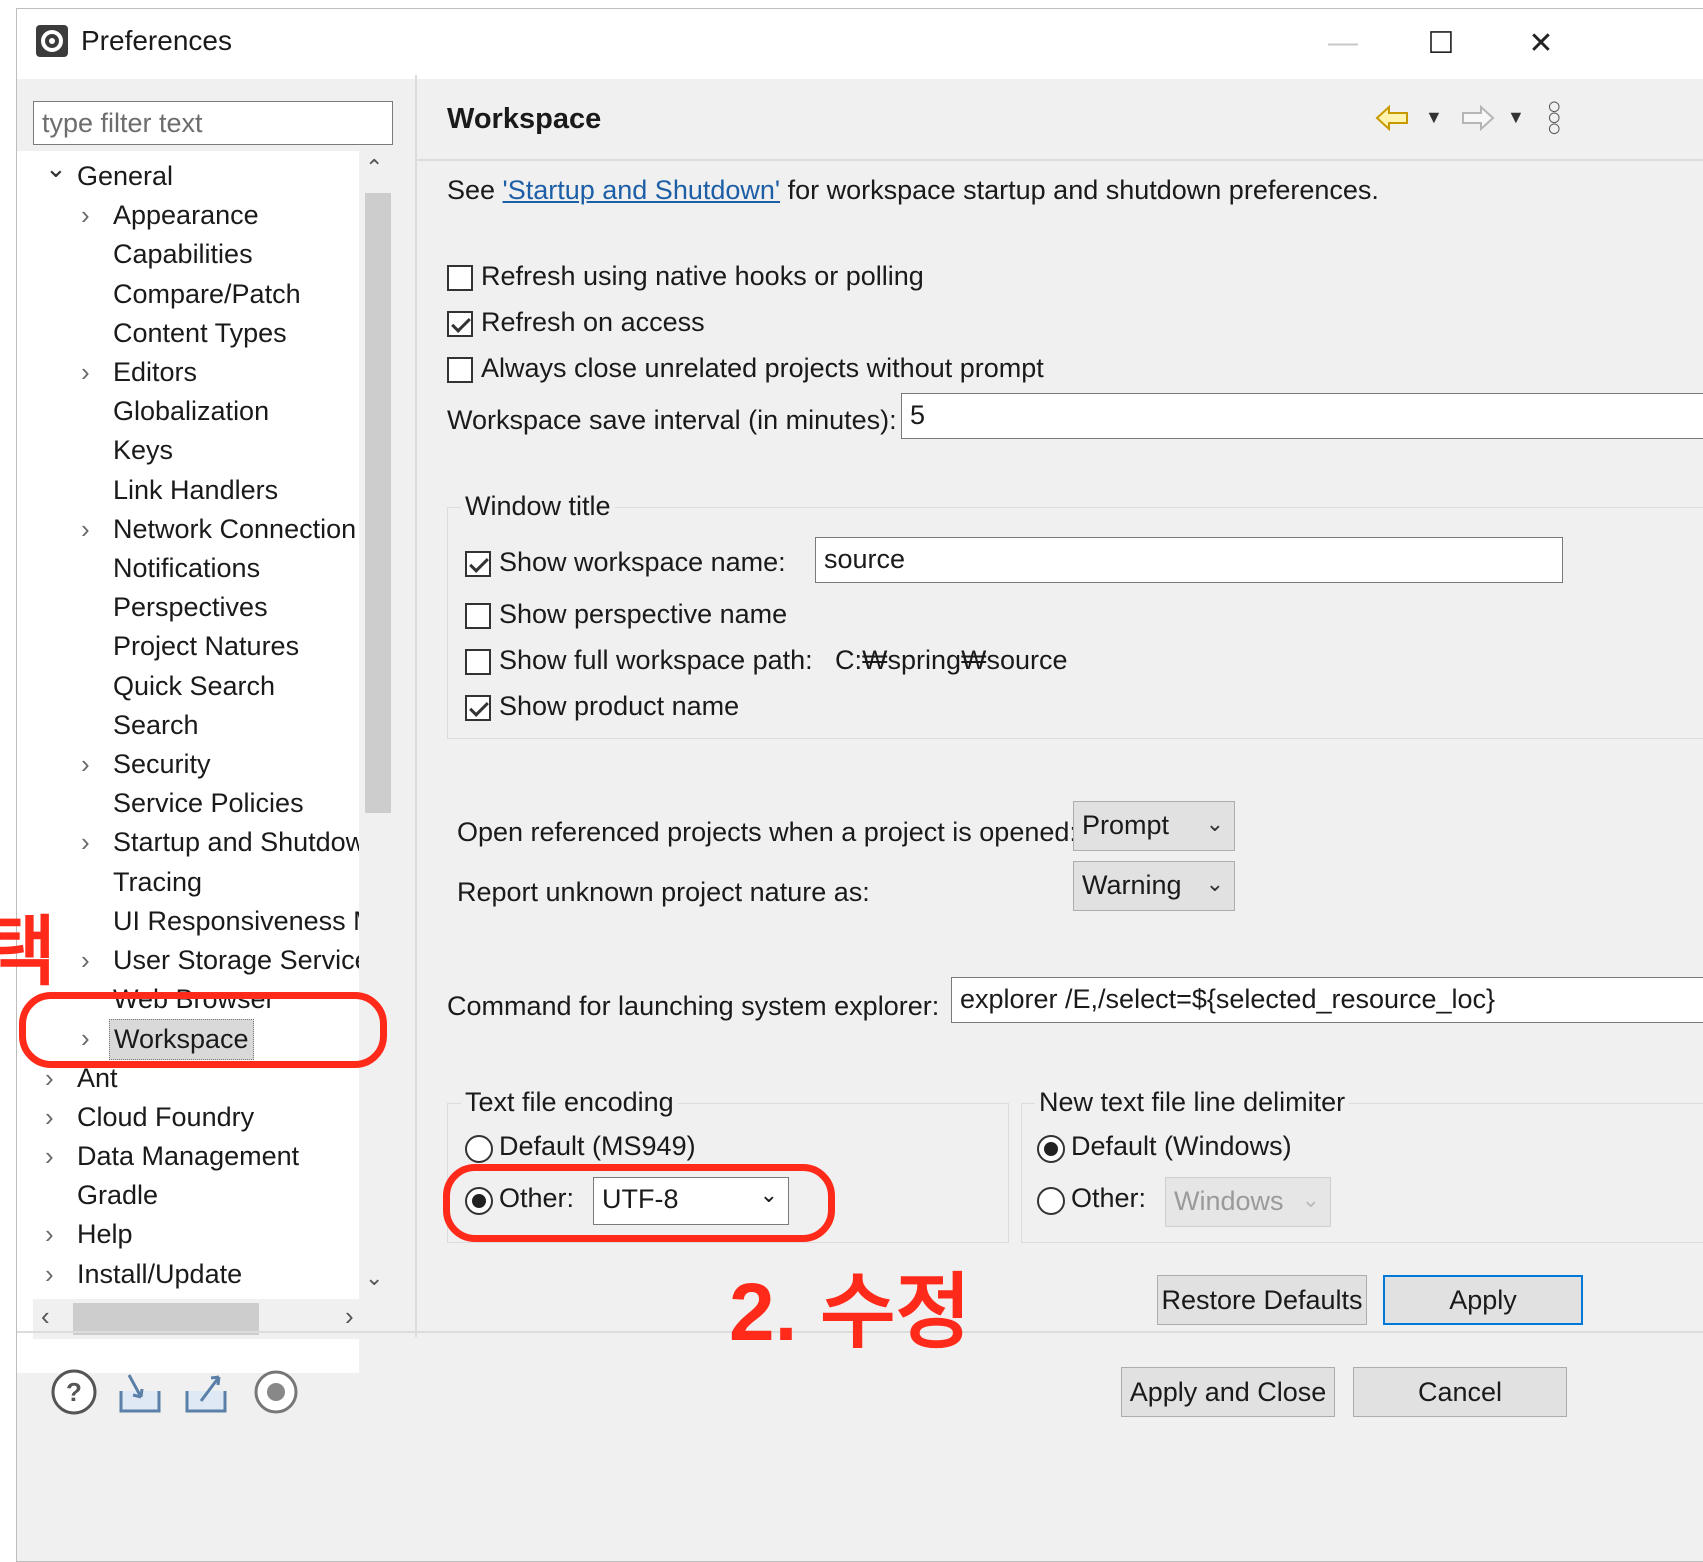 This screenshot has height=1562, width=1703. What do you see at coordinates (374, 168) in the screenshot?
I see `scroll-up-icon: ⌃` at bounding box center [374, 168].